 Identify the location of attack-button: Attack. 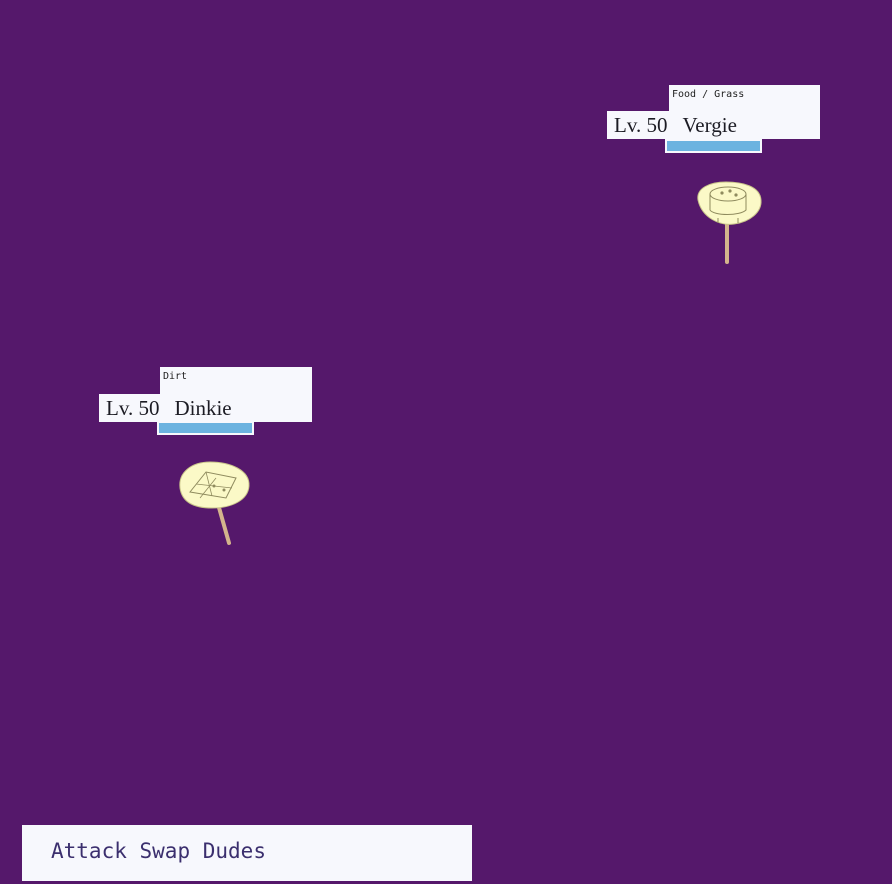
(89, 851).